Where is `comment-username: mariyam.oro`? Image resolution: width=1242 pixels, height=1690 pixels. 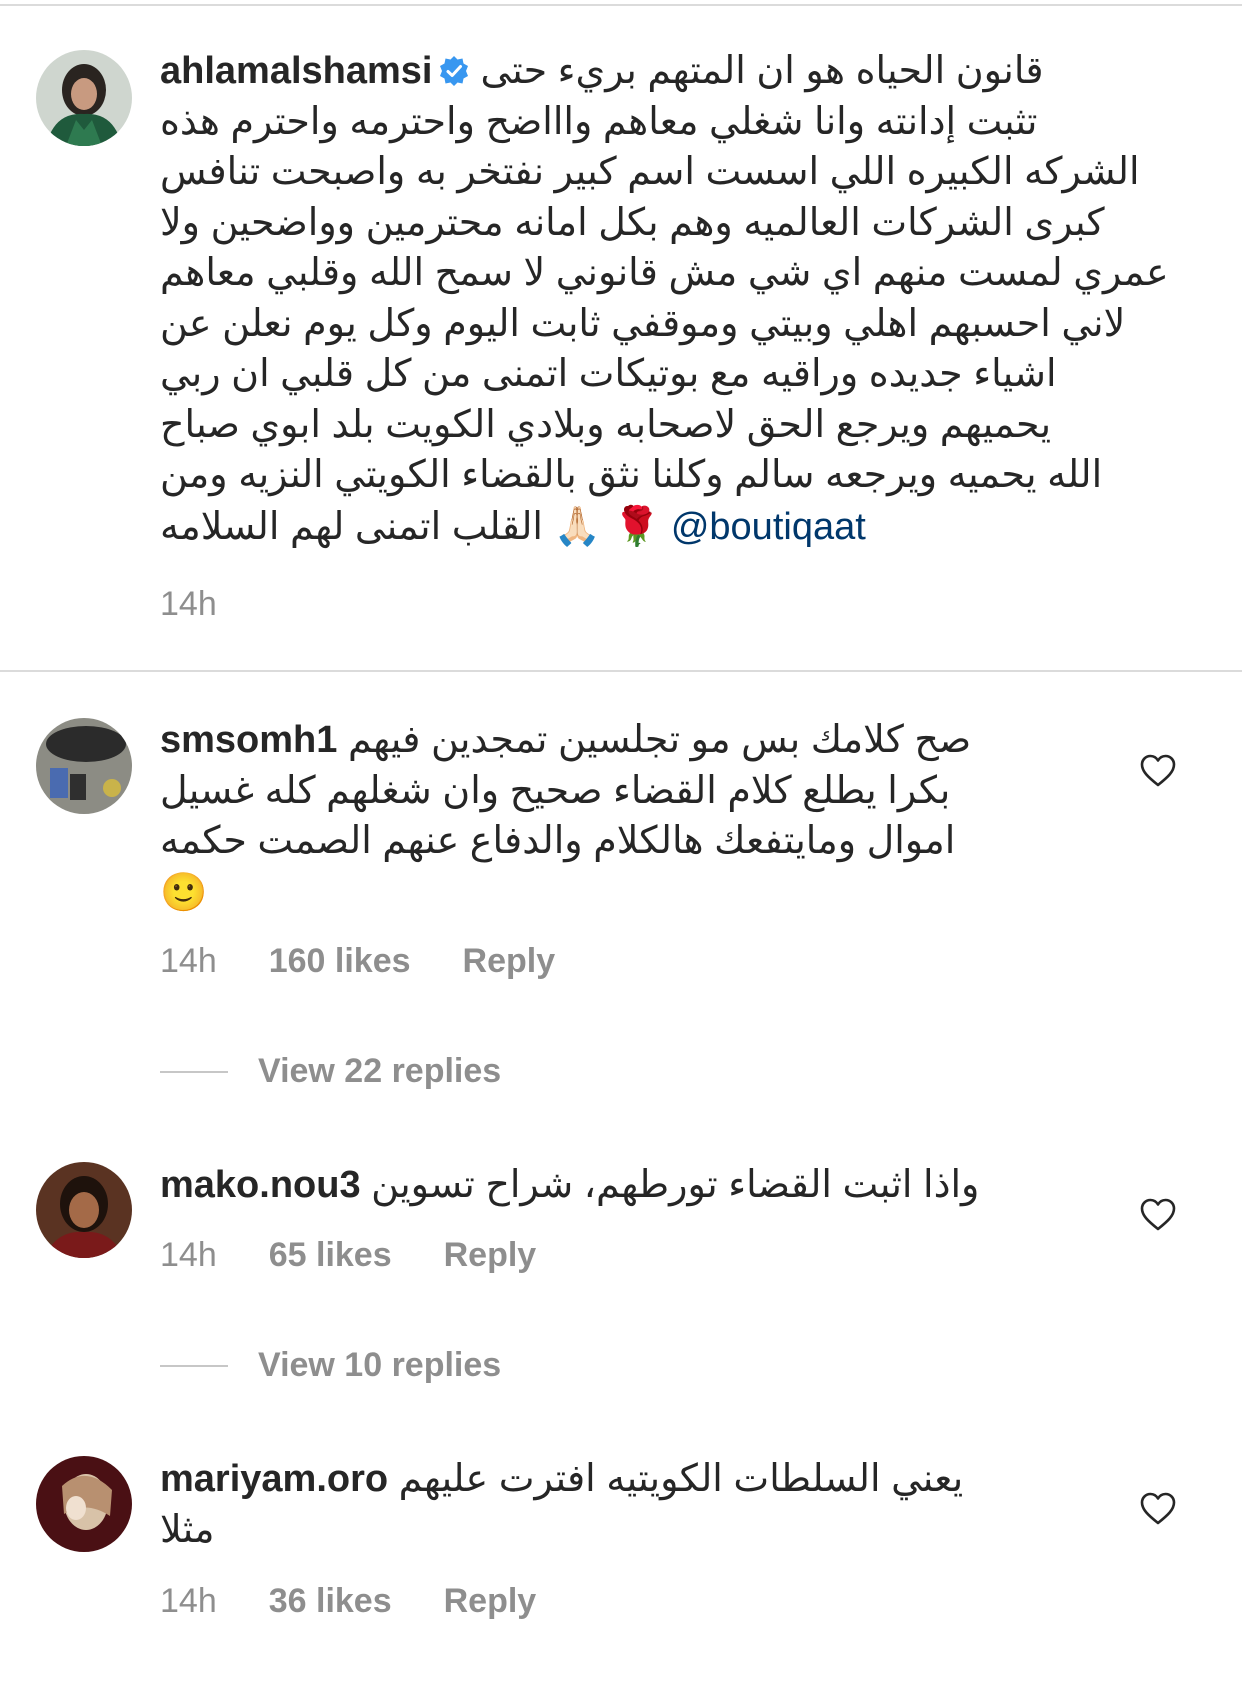 comment-username: mariyam.oro is located at coordinates (274, 1479).